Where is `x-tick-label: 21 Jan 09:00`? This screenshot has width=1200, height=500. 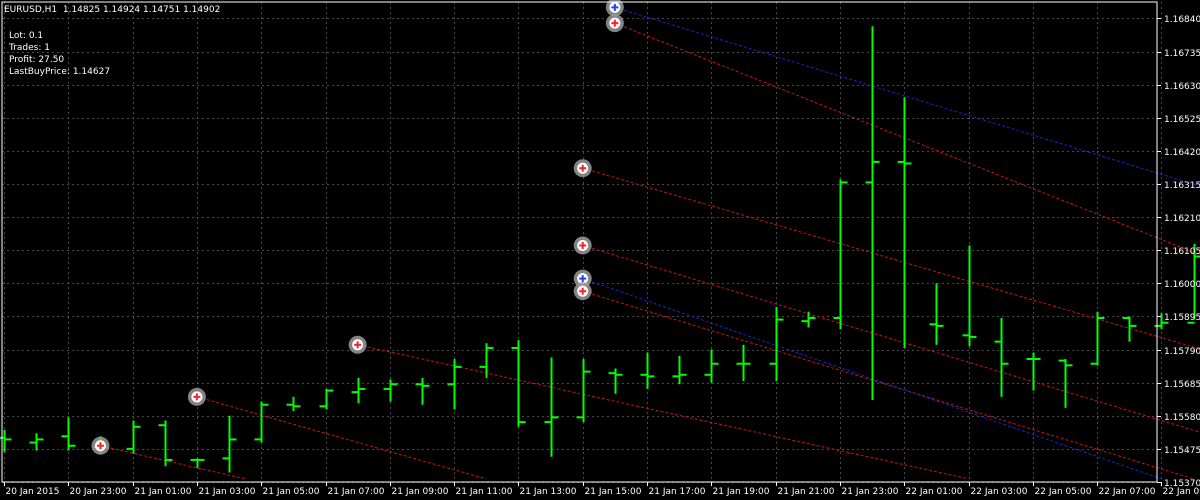 x-tick-label: 21 Jan 09:00 is located at coordinates (420, 492).